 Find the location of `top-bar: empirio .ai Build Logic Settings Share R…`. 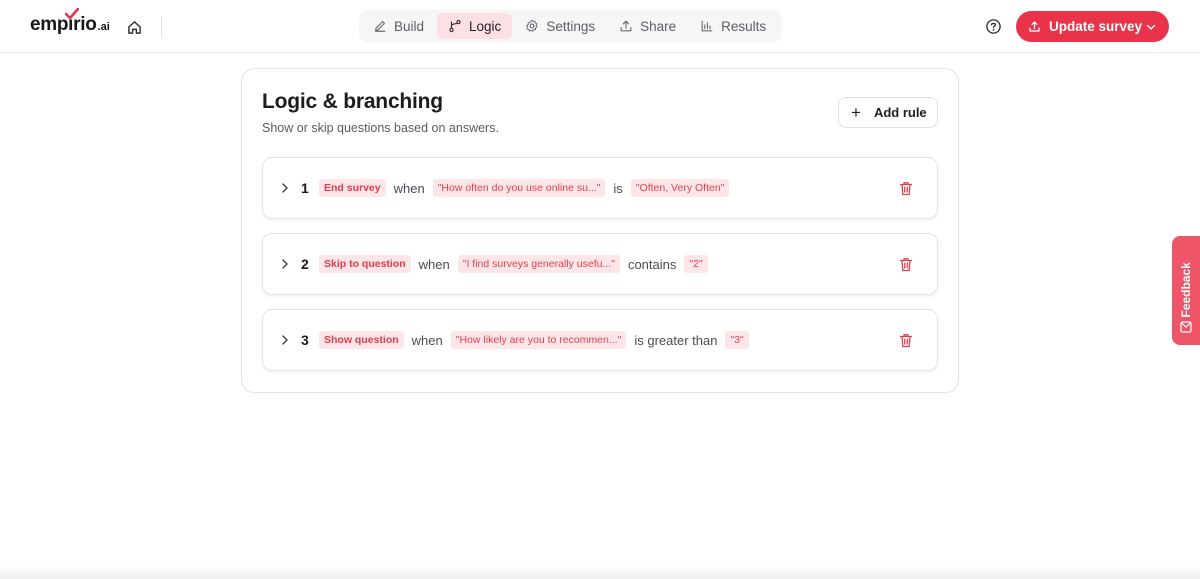

top-bar: empirio .ai Build Logic Settings Share R… is located at coordinates (600, 26).